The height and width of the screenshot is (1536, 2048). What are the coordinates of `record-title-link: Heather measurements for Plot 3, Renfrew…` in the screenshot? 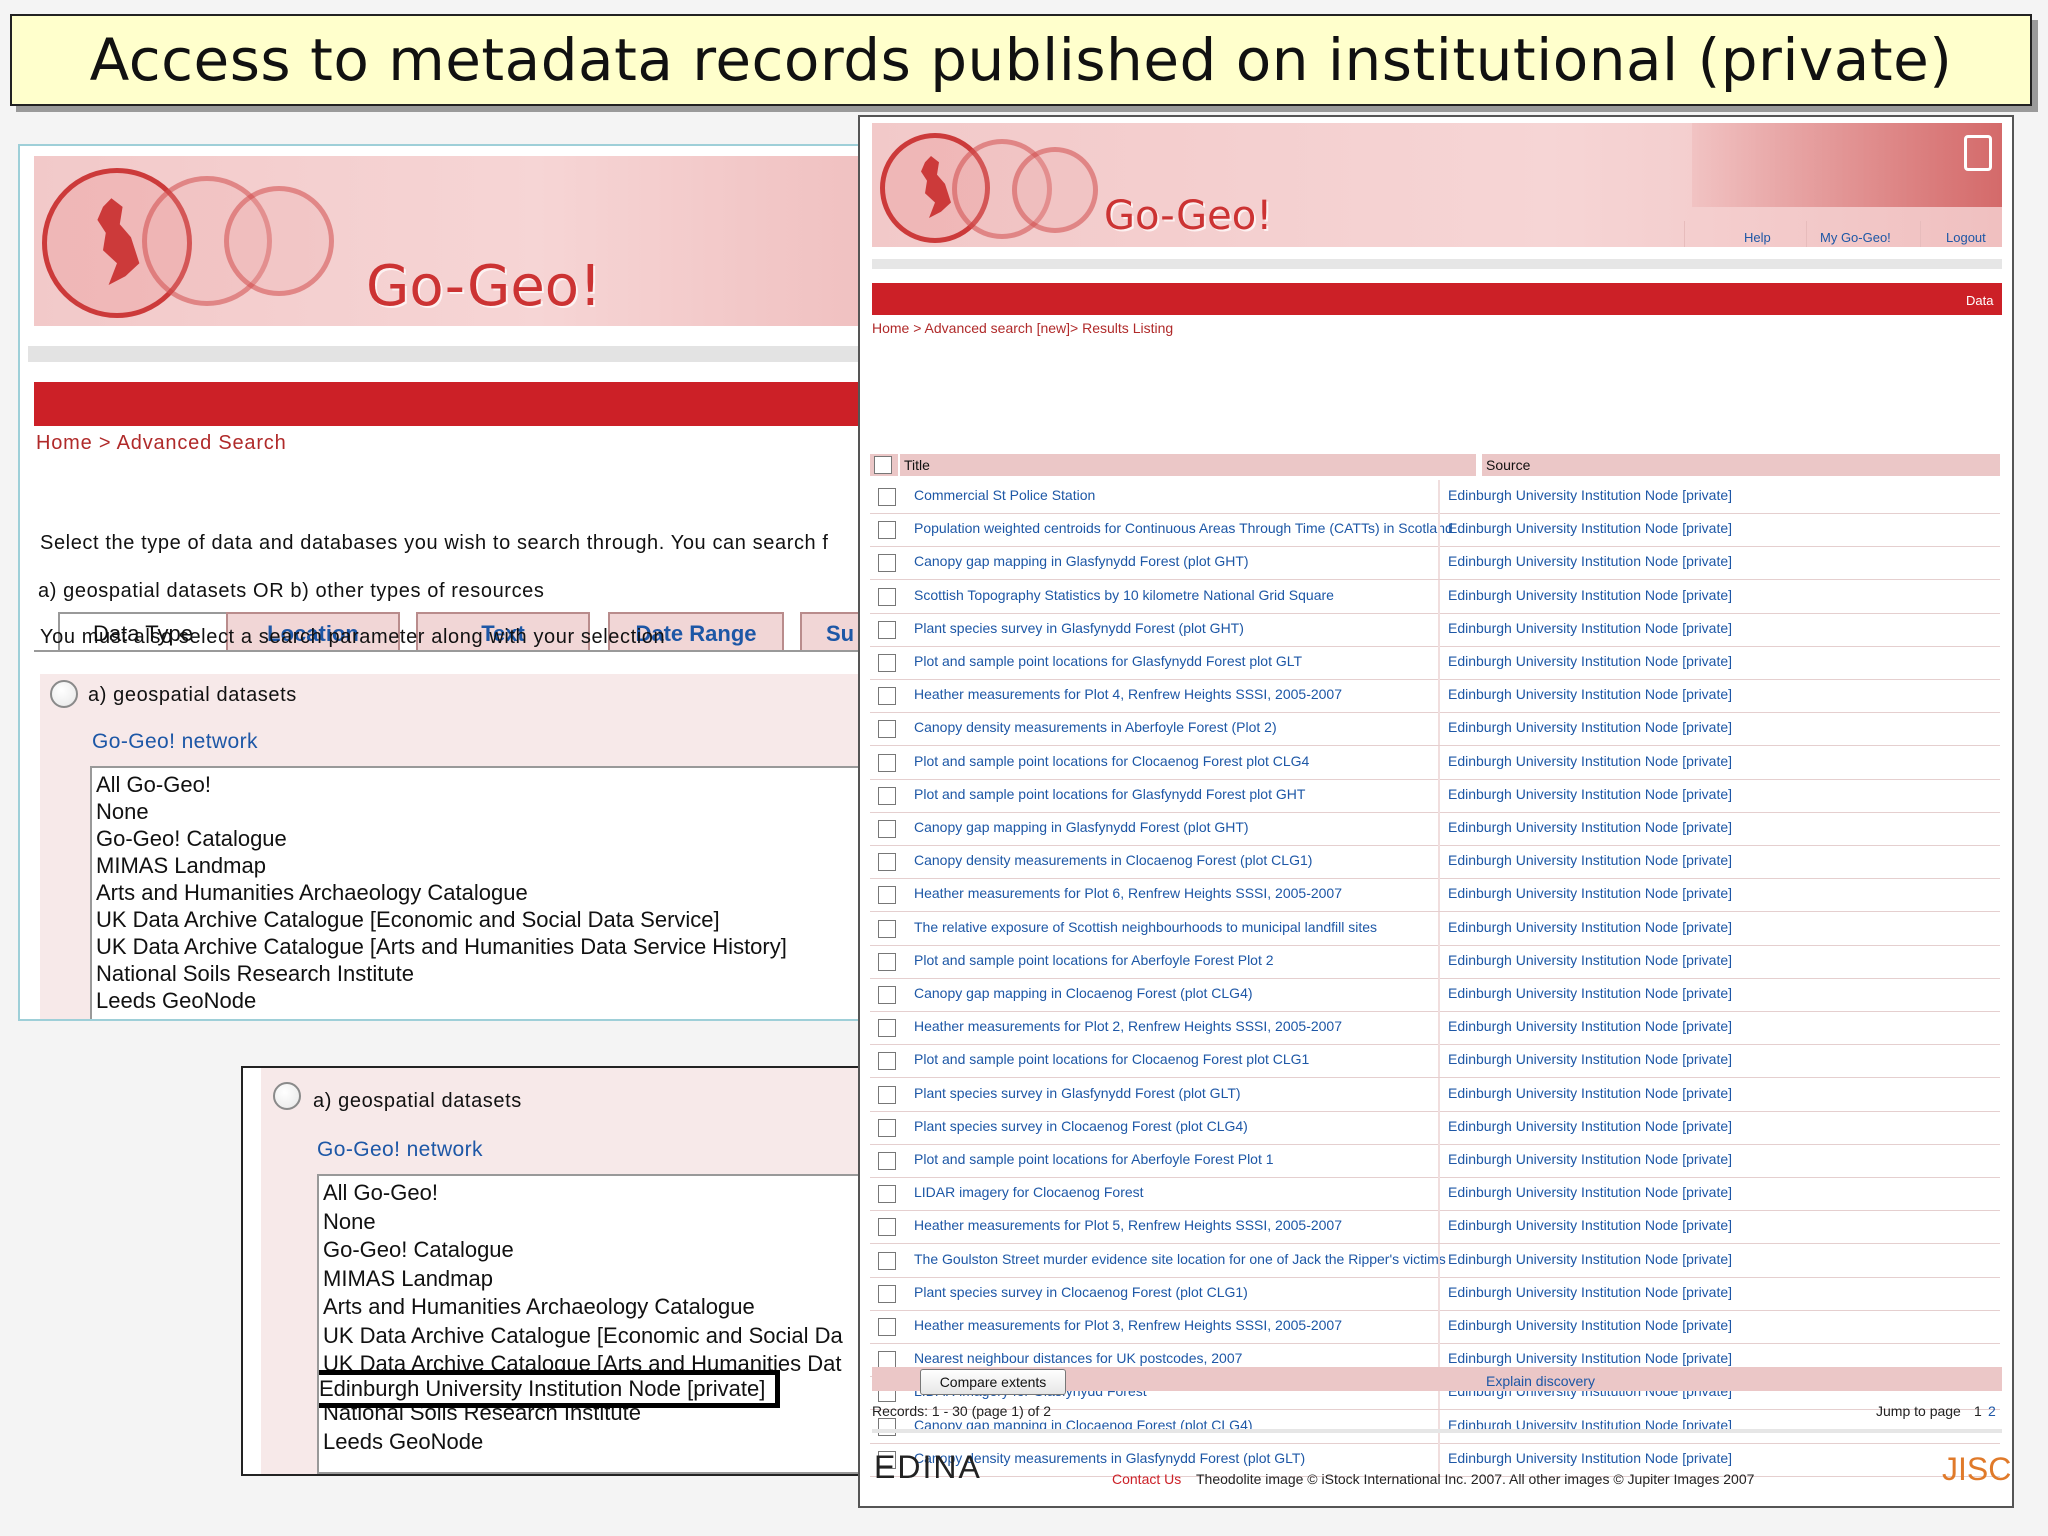 It's located at (1128, 1325).